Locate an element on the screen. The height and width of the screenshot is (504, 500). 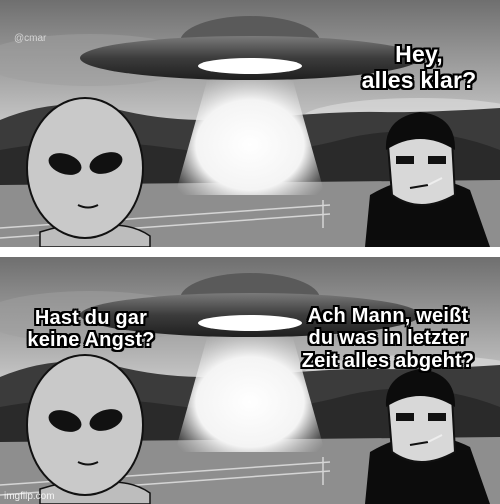
watermark: @cmar is located at coordinates (30, 38).